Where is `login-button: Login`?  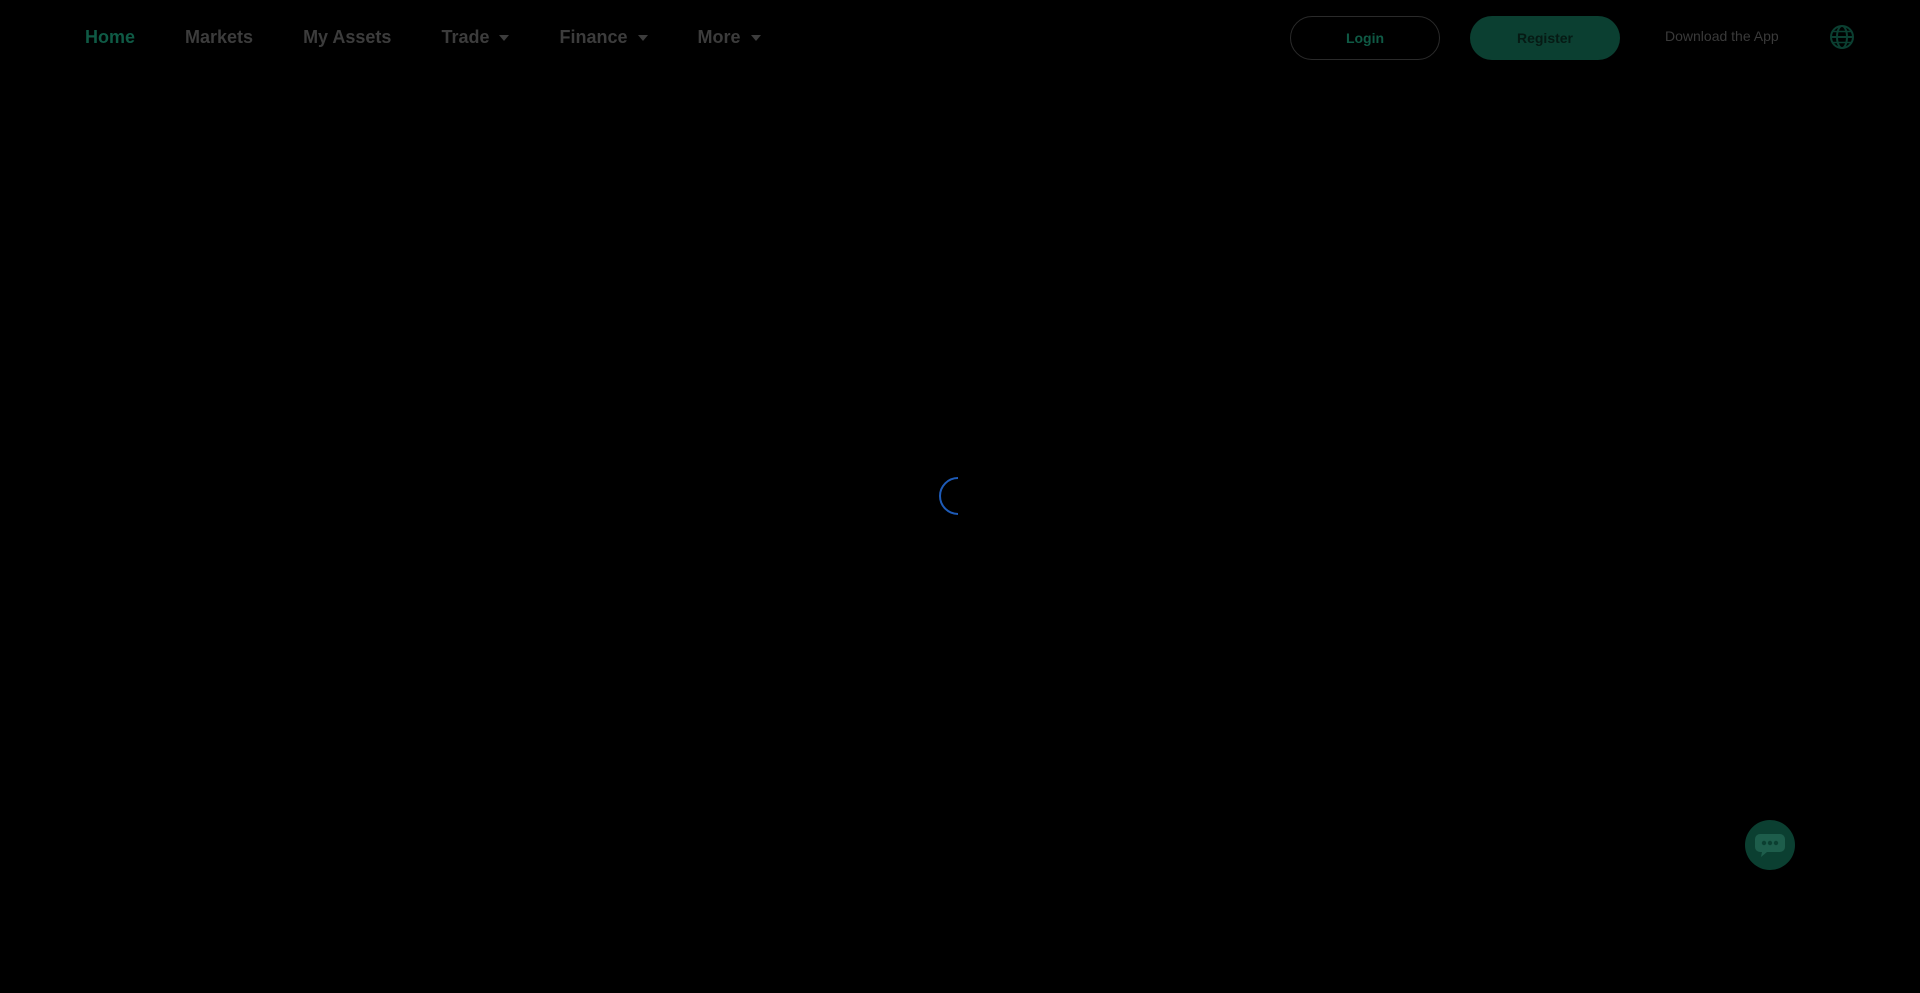 login-button: Login is located at coordinates (1365, 38).